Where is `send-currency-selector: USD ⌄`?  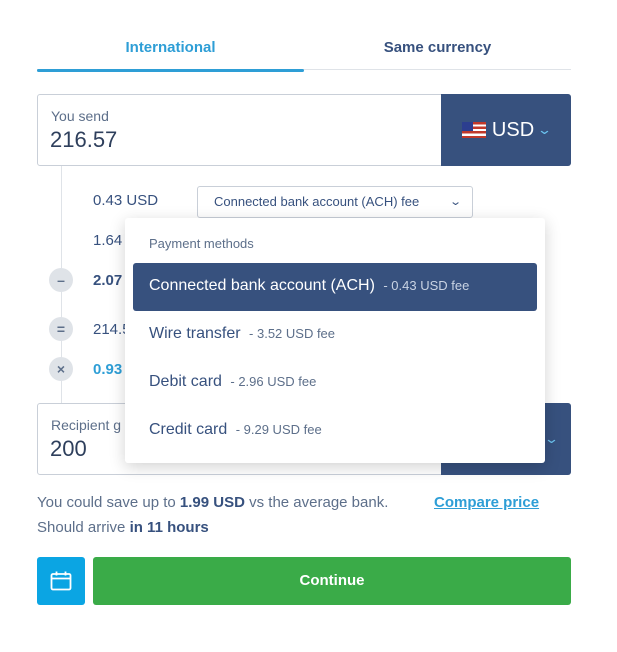
send-currency-selector: USD ⌄ is located at coordinates (506, 130).